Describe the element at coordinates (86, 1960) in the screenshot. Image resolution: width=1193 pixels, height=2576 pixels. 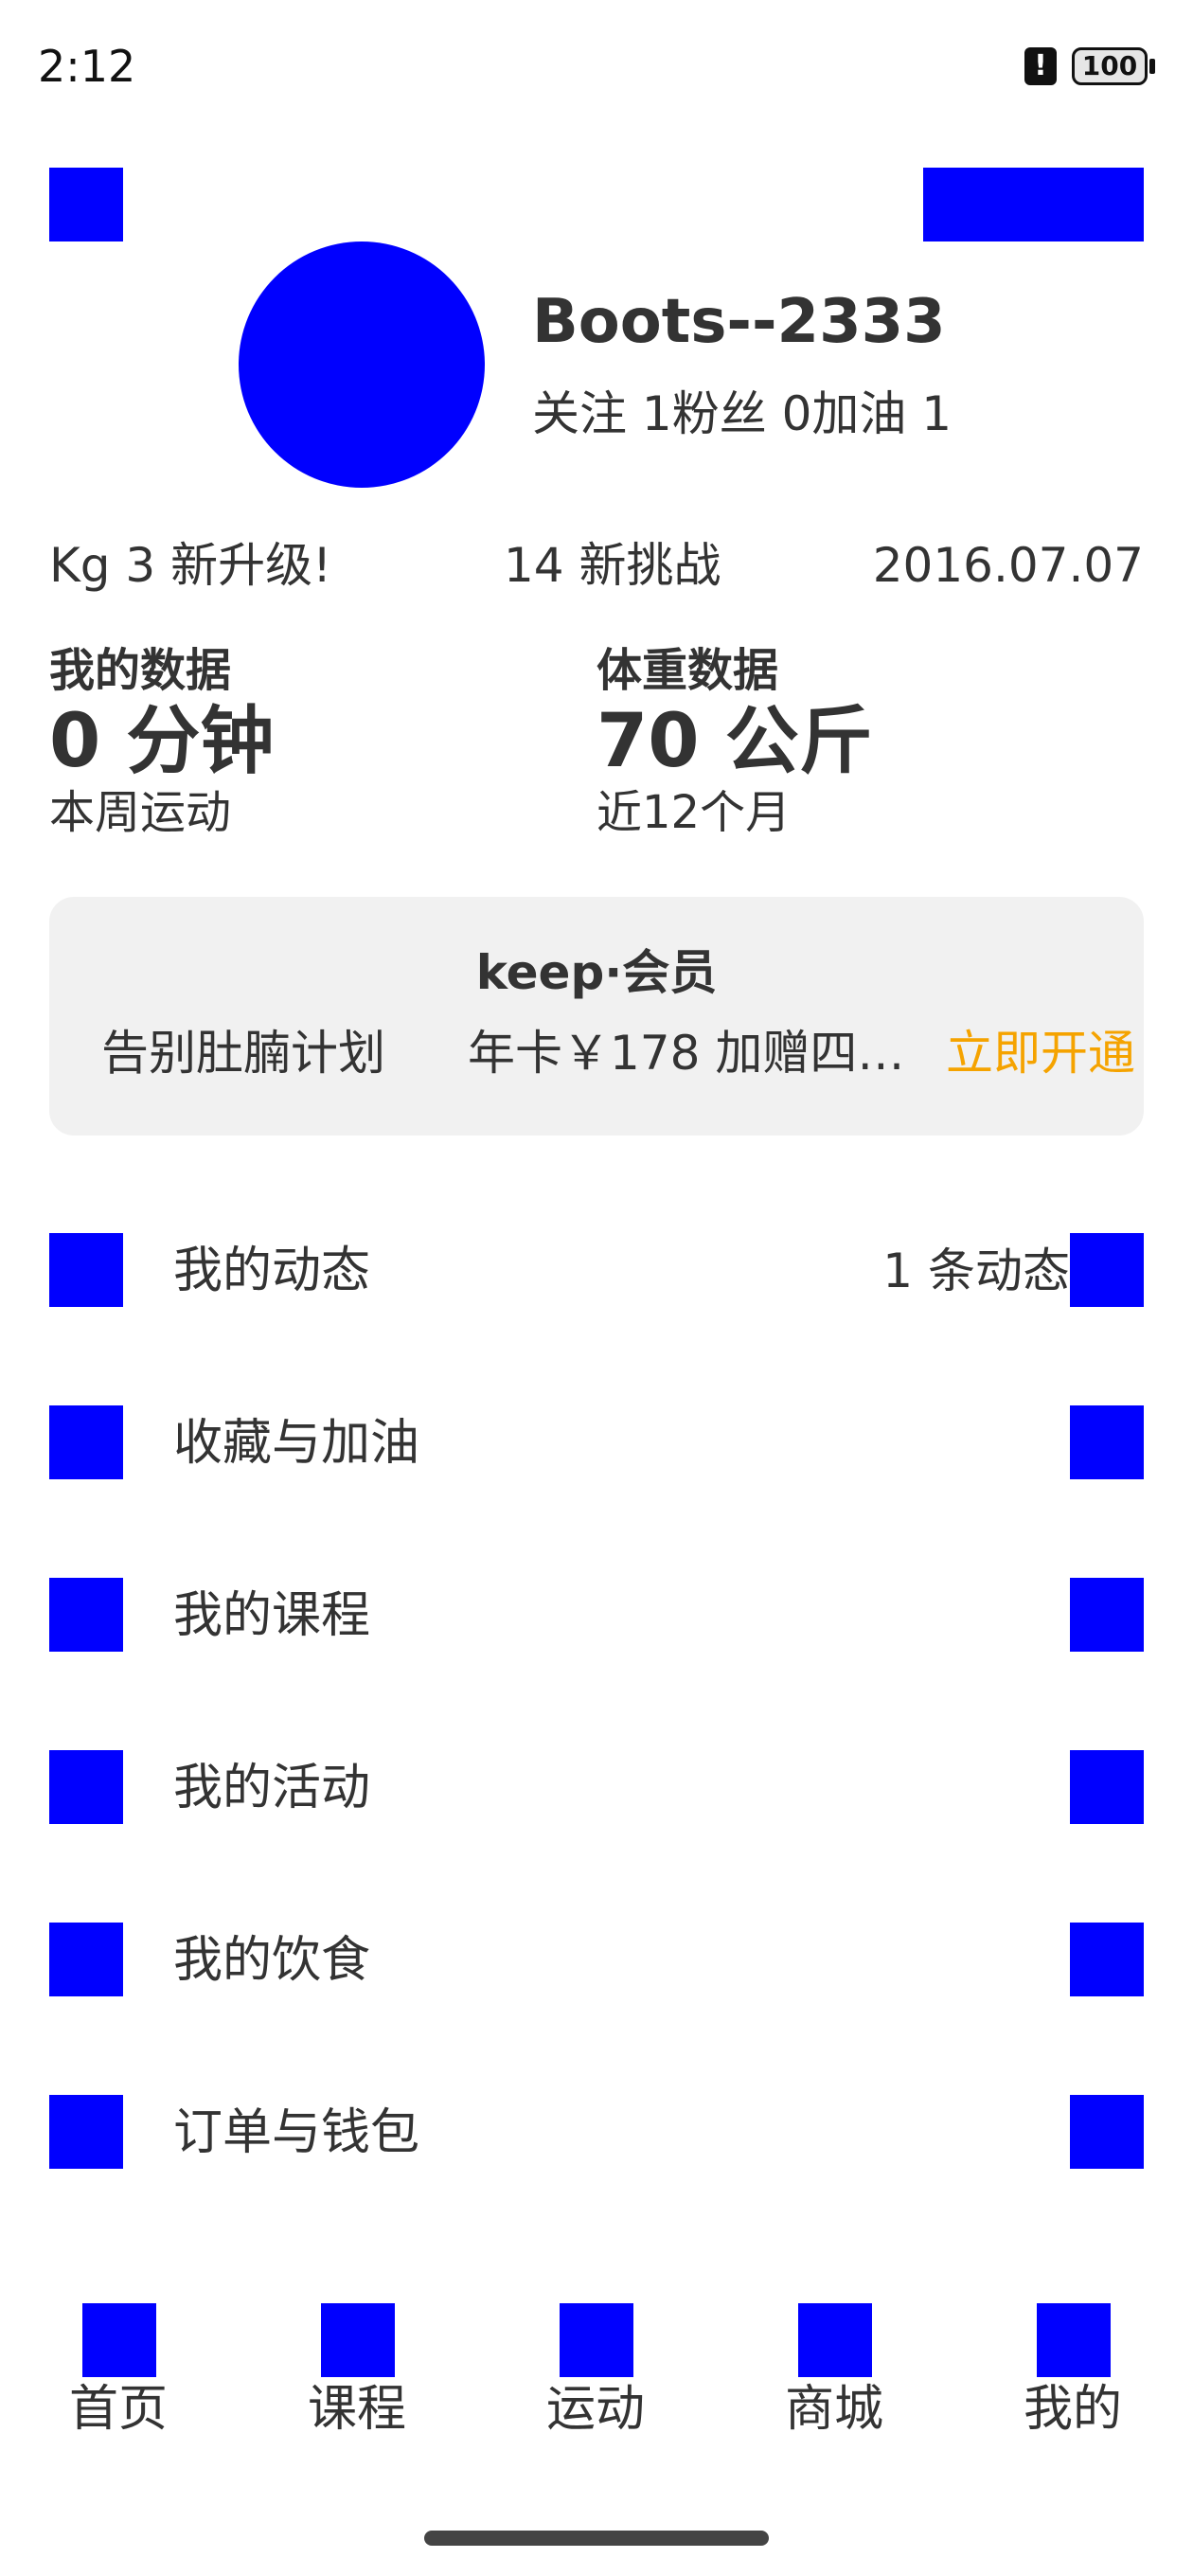
I see `diet-icon` at that location.